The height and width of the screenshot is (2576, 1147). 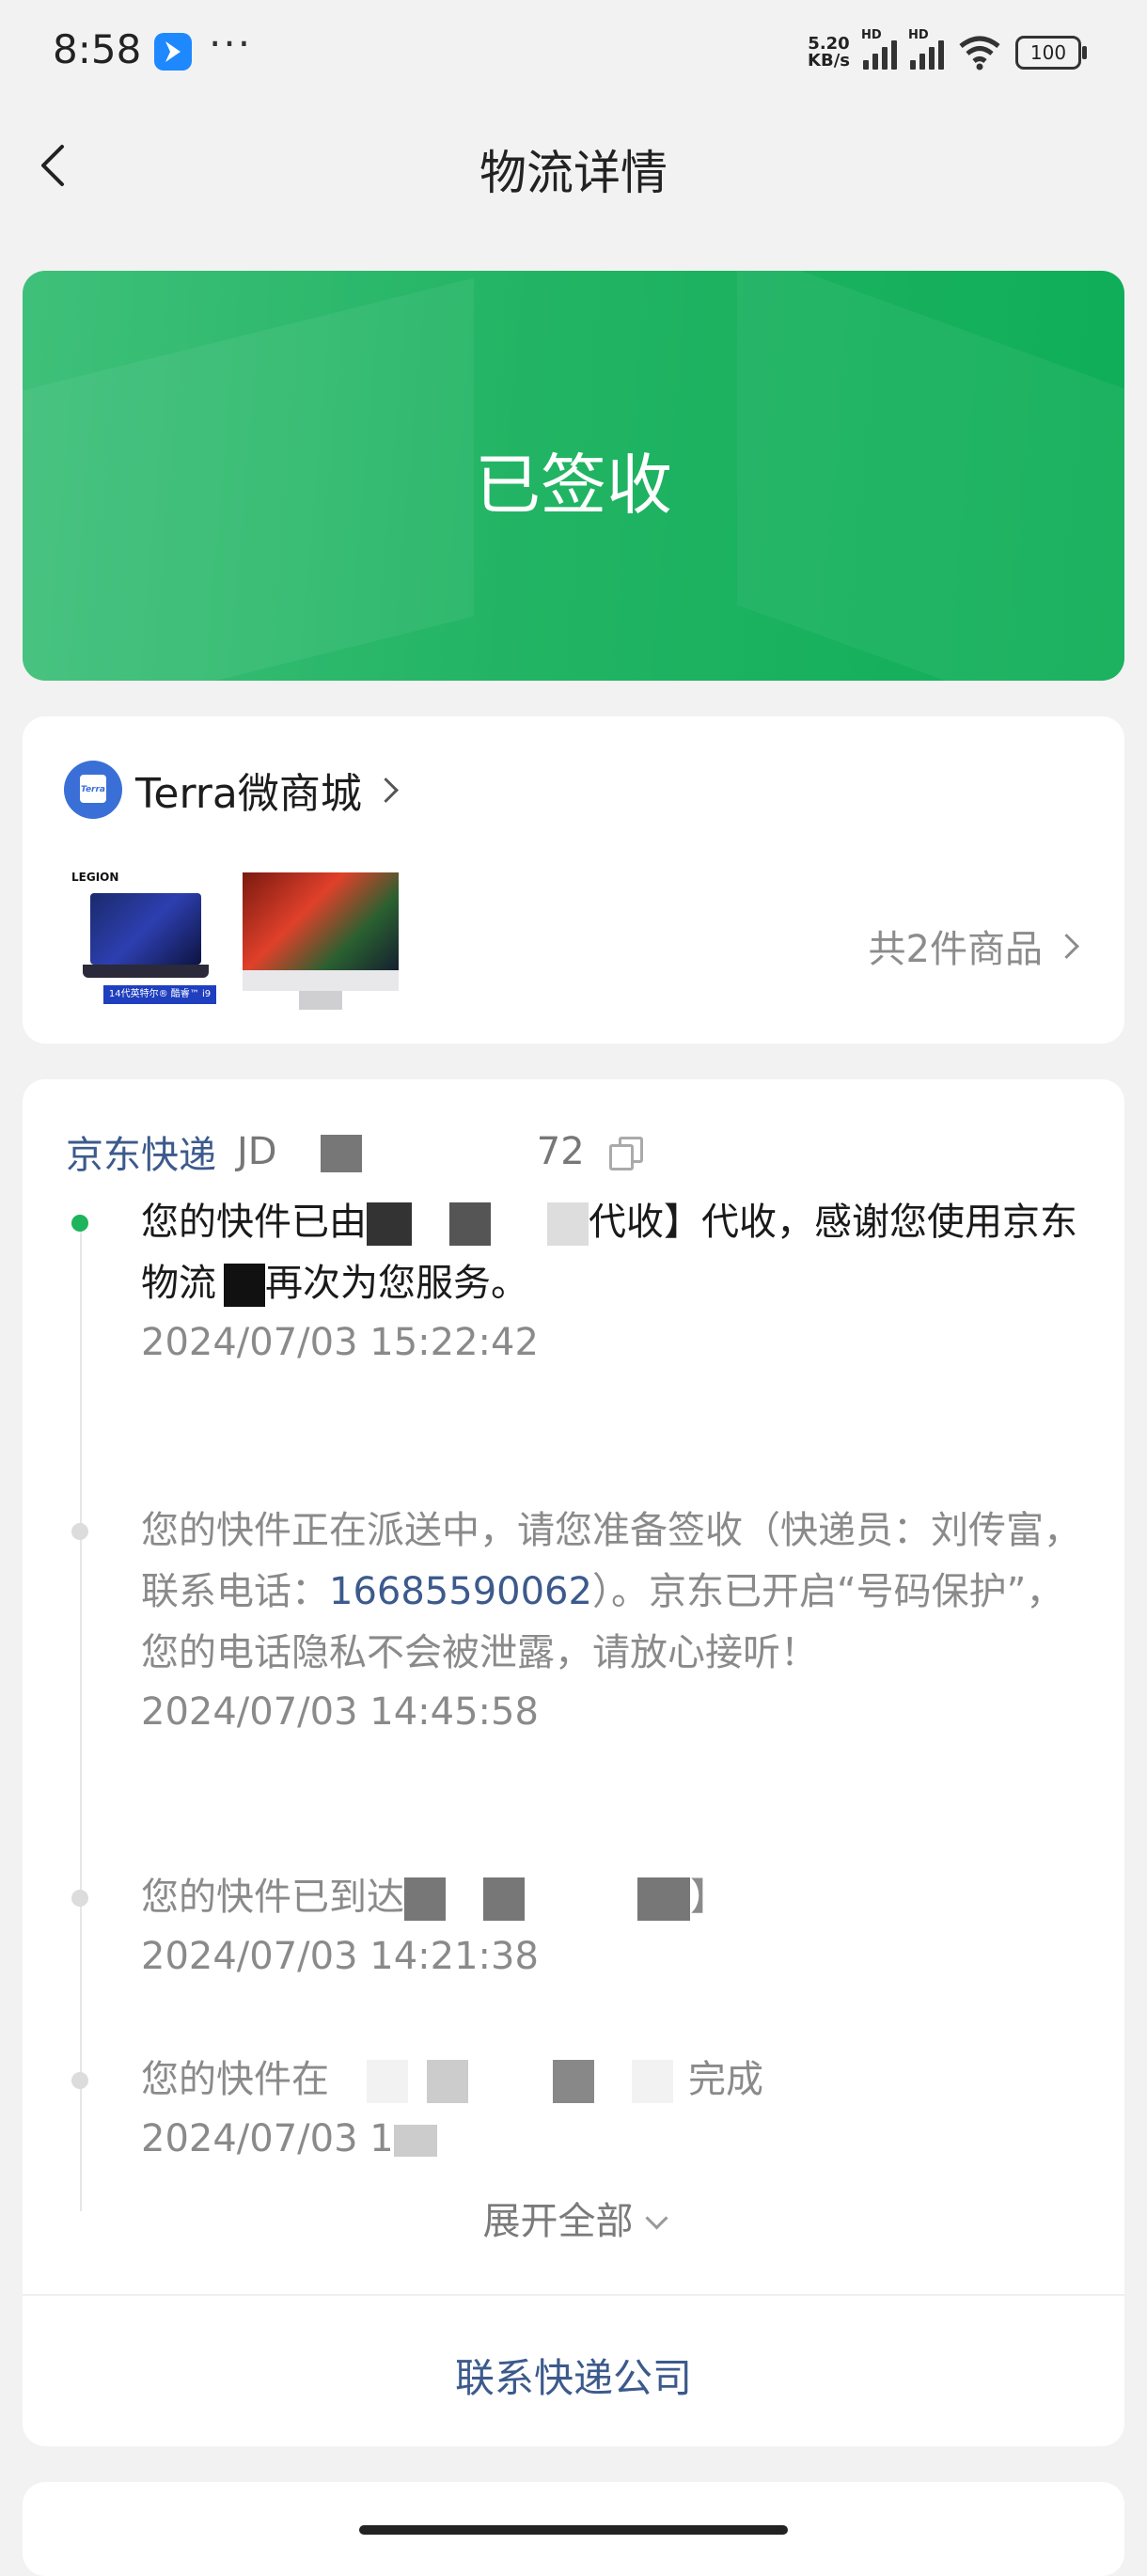 What do you see at coordinates (625, 1153) in the screenshot?
I see `copy-icon` at bounding box center [625, 1153].